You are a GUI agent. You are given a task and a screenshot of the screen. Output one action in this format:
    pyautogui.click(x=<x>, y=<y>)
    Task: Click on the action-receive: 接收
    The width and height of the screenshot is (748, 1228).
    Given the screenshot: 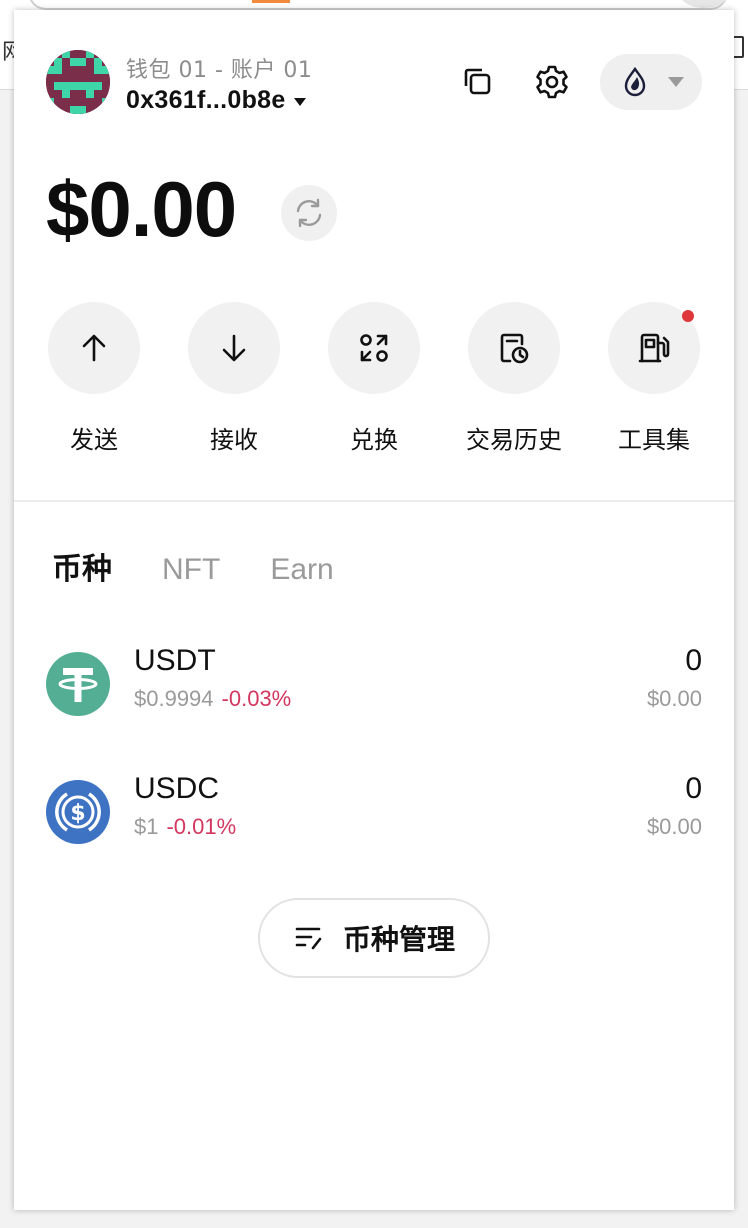 What is the action you would take?
    pyautogui.click(x=234, y=378)
    